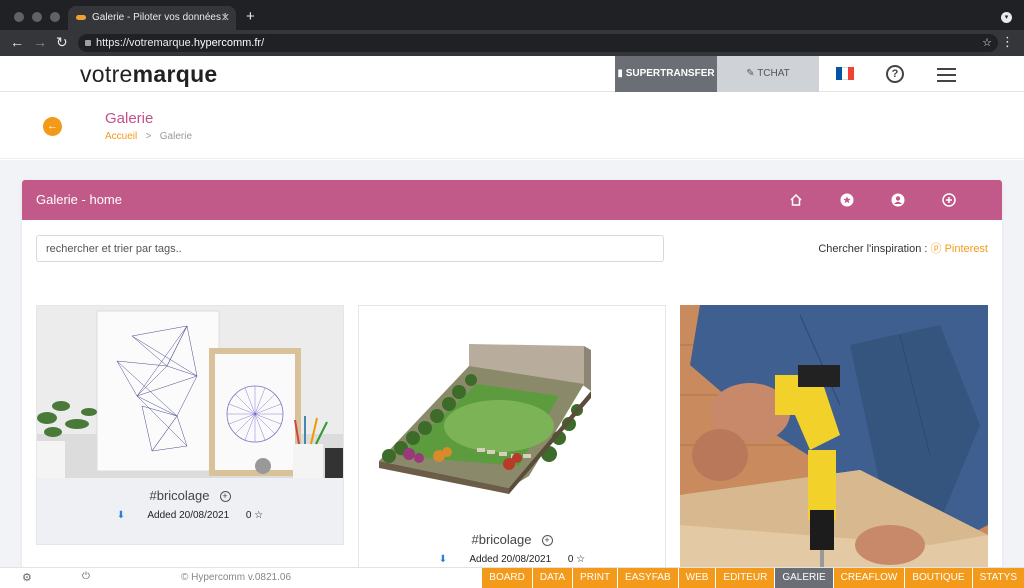 The width and height of the screenshot is (1024, 588). Describe the element at coordinates (845, 73) in the screenshot. I see `french-flag-icon` at that location.